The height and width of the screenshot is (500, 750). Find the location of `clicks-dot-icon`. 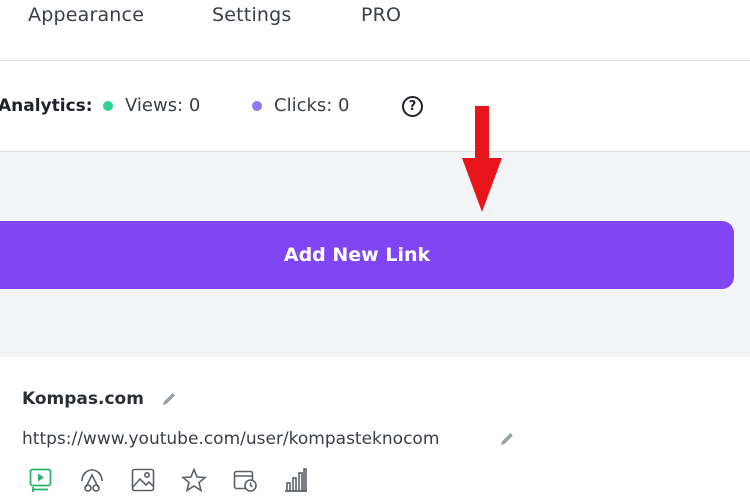

clicks-dot-icon is located at coordinates (257, 105).